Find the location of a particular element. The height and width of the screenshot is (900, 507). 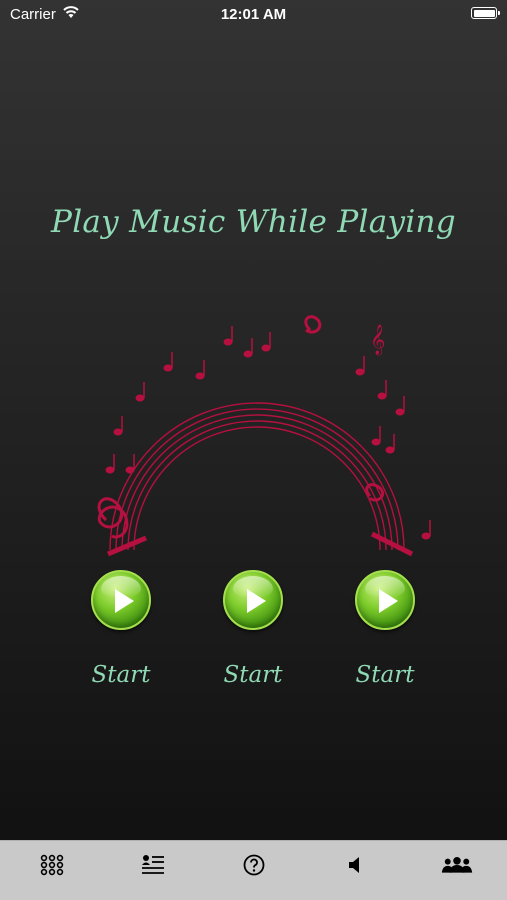

battery-icon is located at coordinates (485, 13).